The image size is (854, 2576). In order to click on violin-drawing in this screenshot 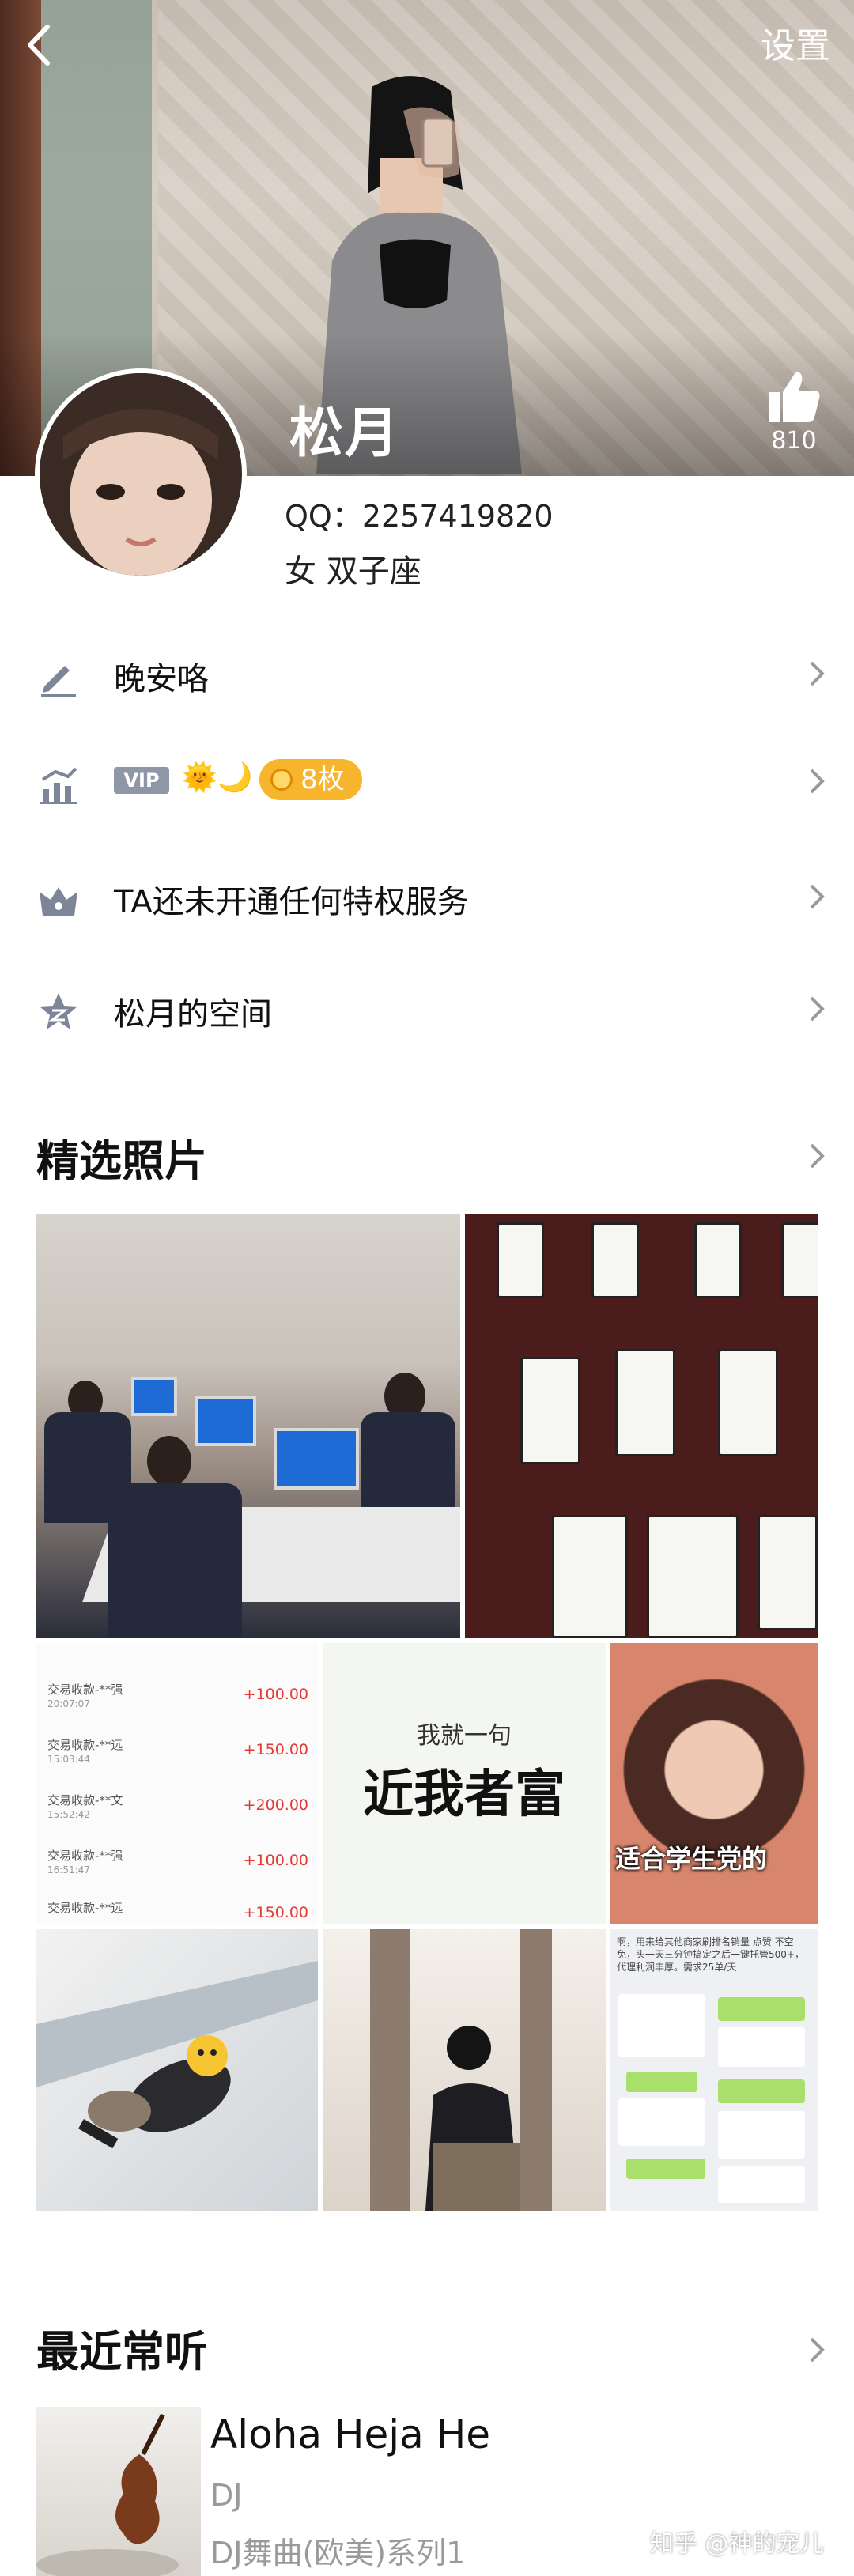, I will do `click(108, 2494)`.